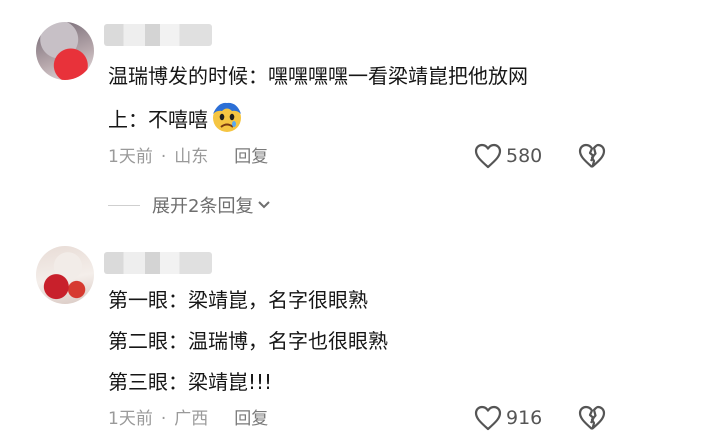 This screenshot has height=448, width=701. I want to click on chevron-down-icon, so click(264, 205).